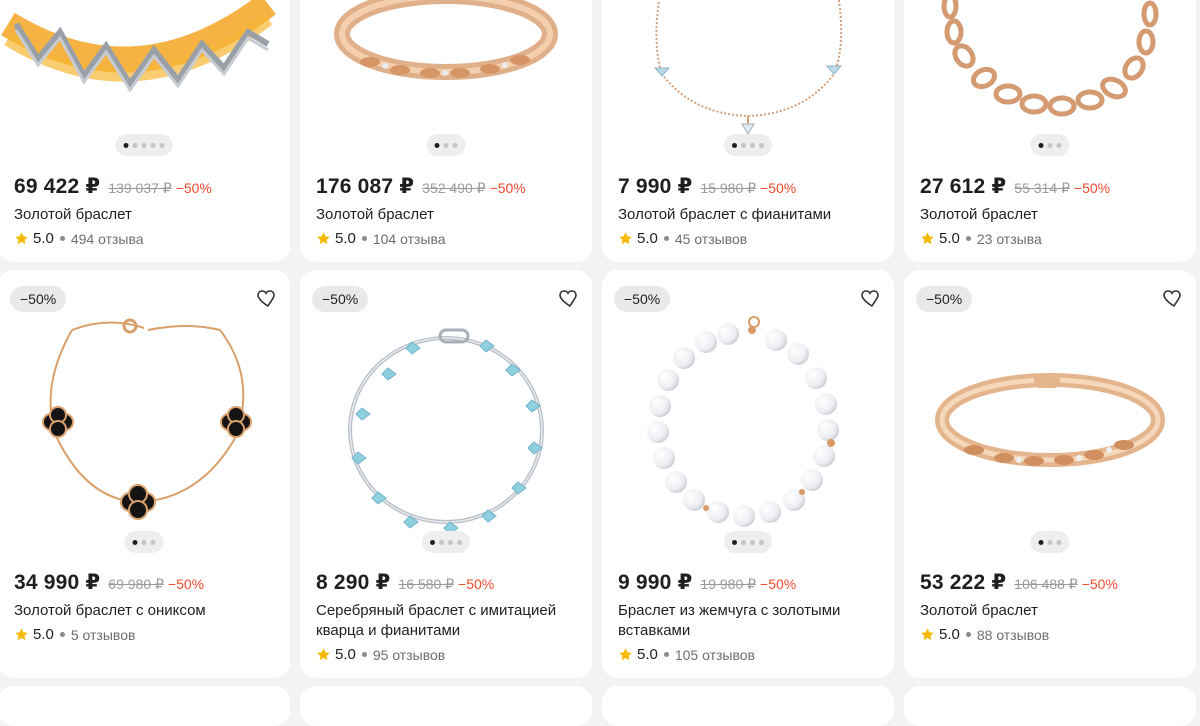 The height and width of the screenshot is (726, 1200). I want to click on reviews-count: 104 отзыва, so click(409, 239).